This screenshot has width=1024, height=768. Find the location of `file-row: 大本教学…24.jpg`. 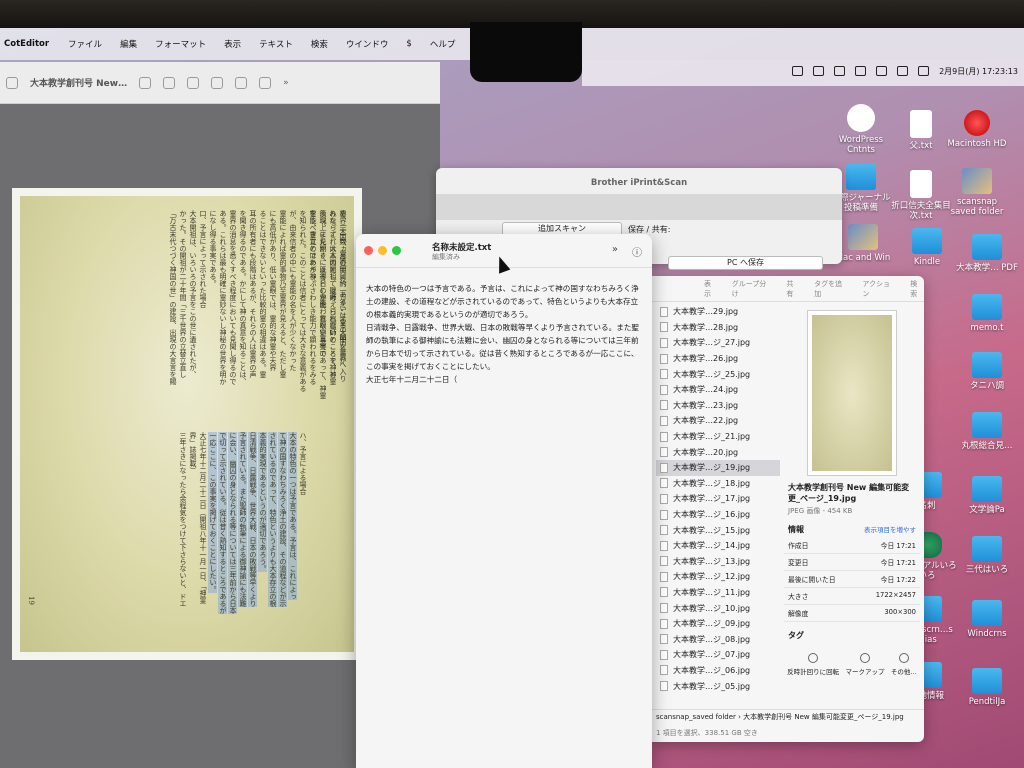

file-row: 大本教学…24.jpg is located at coordinates (718, 390).